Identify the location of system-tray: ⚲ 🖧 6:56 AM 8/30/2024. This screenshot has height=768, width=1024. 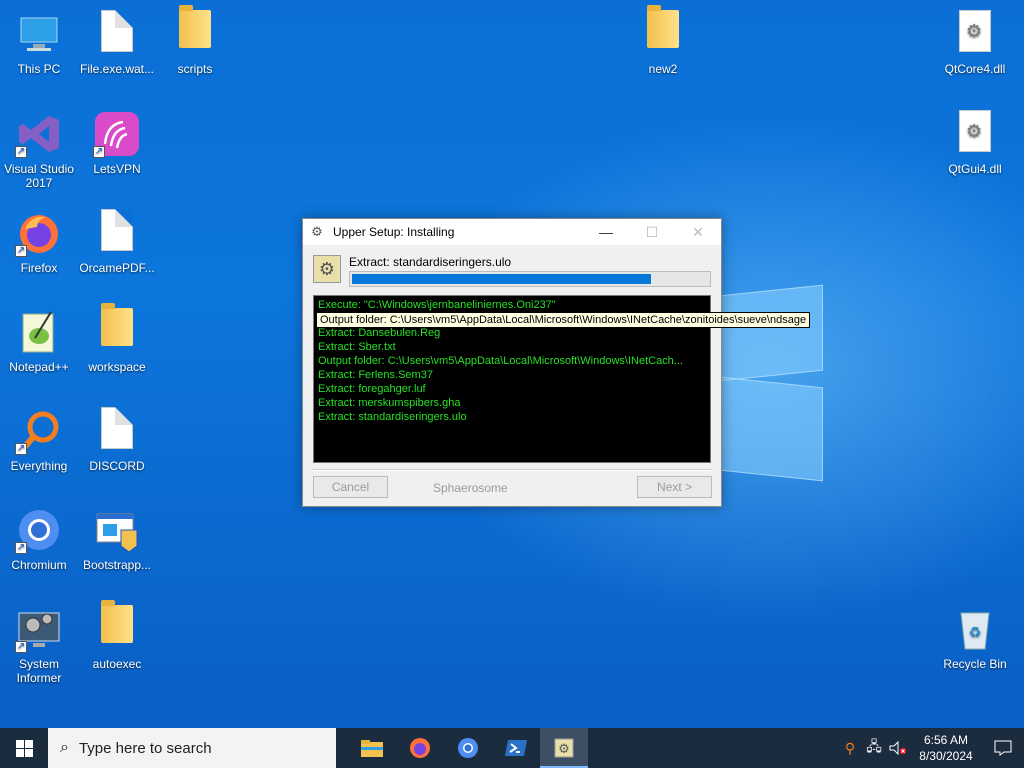
(931, 748).